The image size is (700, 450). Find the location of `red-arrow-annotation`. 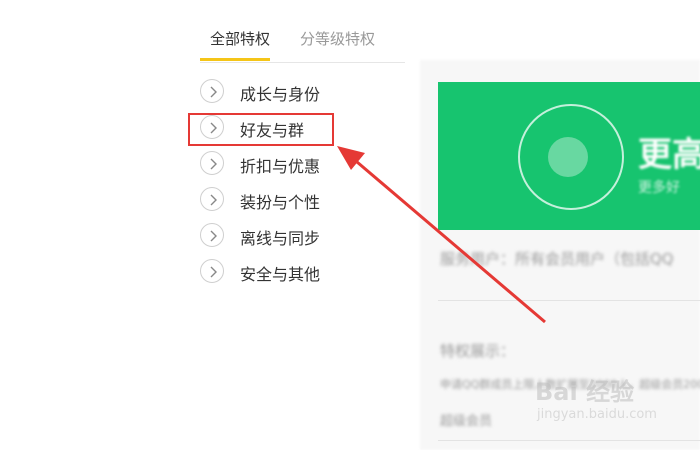

red-arrow-annotation is located at coordinates (441, 235).